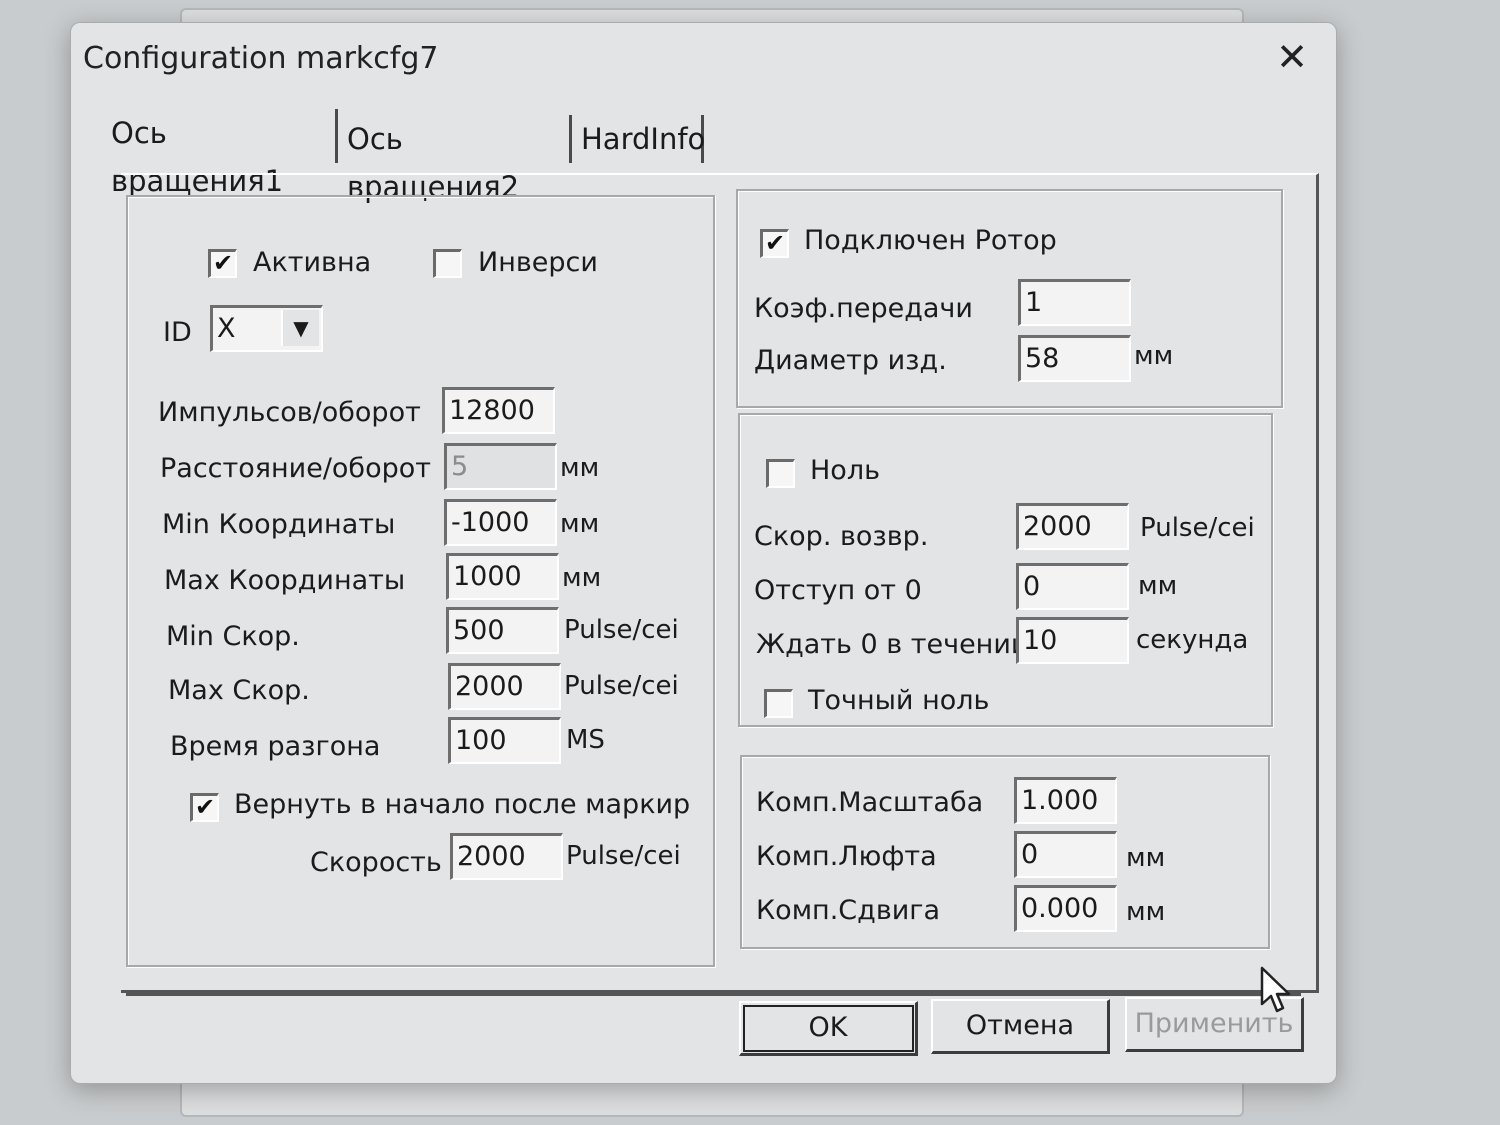 This screenshot has height=1125, width=1500. Describe the element at coordinates (838, 590) in the screenshot. I see `zero-offset-label: Отступ от 0` at that location.